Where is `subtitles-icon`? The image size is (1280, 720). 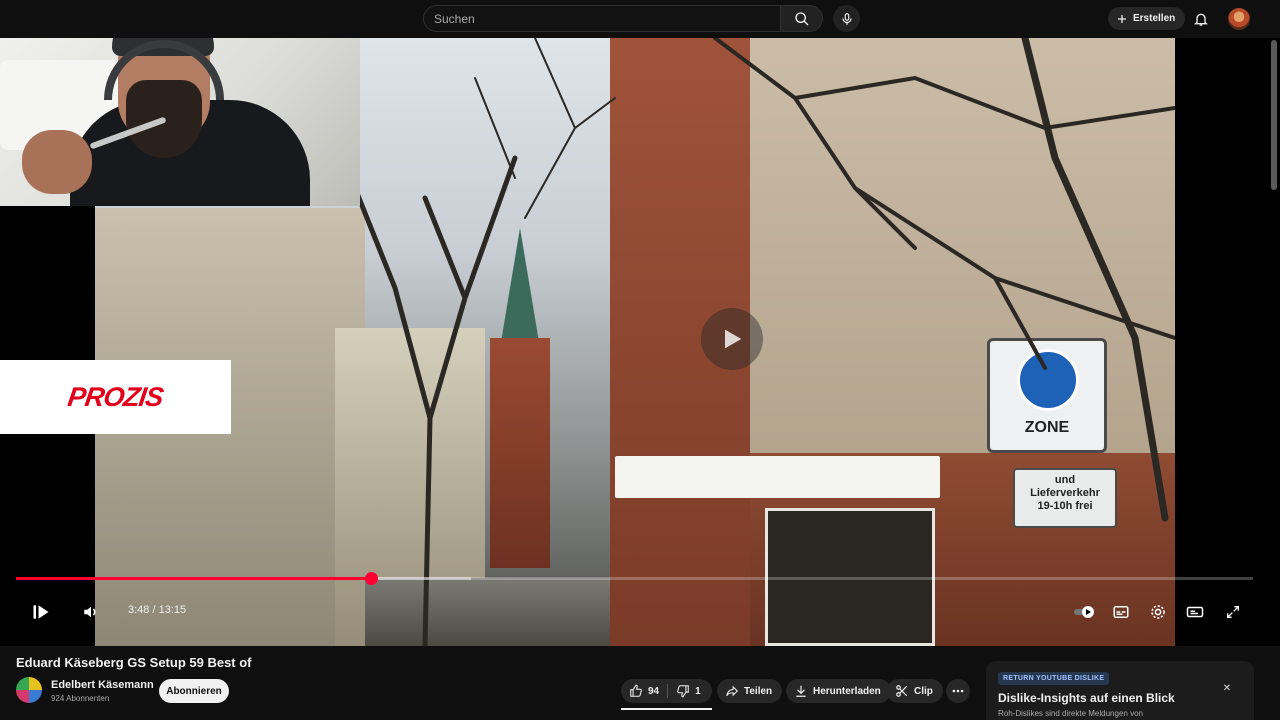 subtitles-icon is located at coordinates (1121, 612).